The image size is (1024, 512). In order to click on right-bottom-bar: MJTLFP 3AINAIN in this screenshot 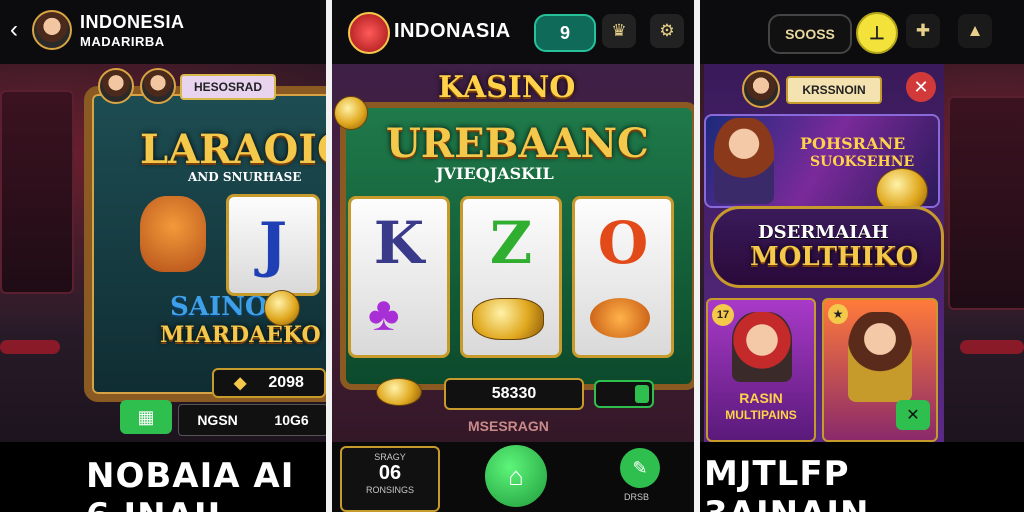, I will do `click(862, 477)`.